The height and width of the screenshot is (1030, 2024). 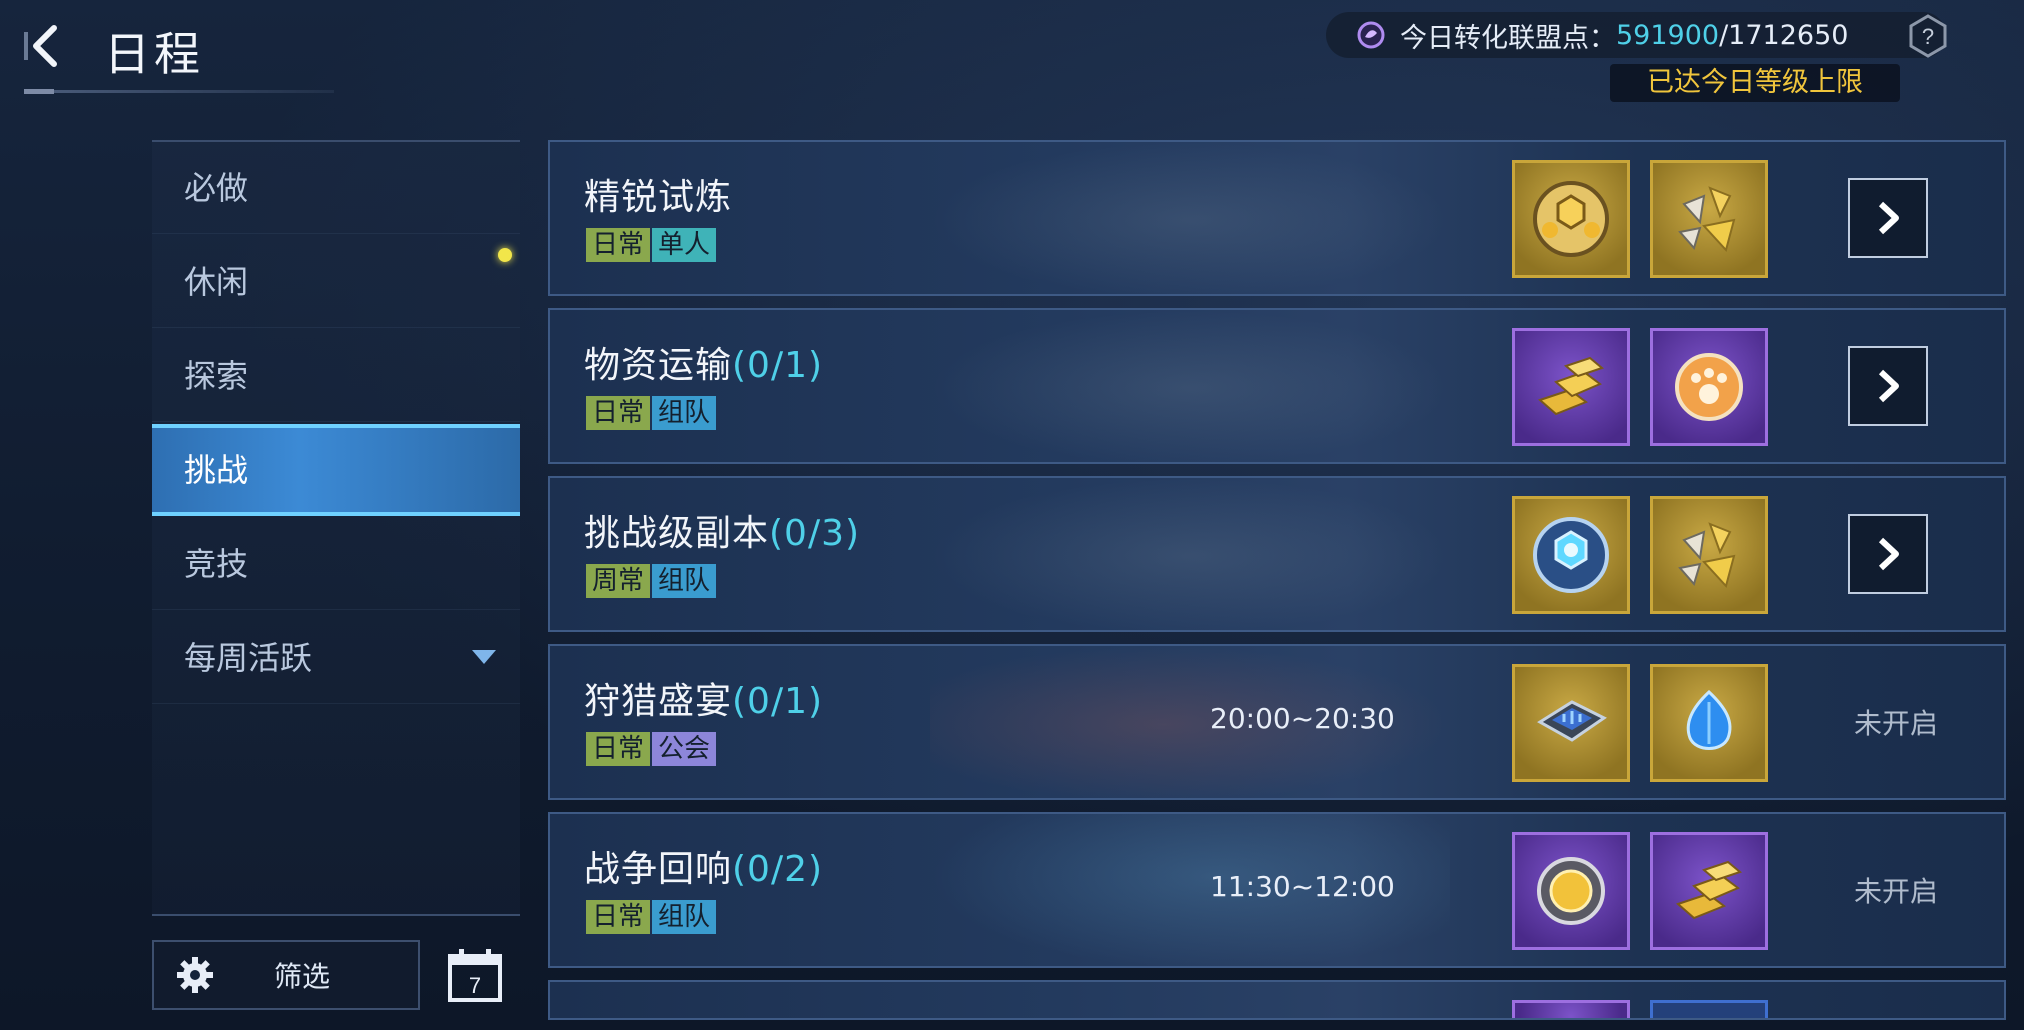 What do you see at coordinates (216, 188) in the screenshot?
I see `sidebar-item-label: 必做` at bounding box center [216, 188].